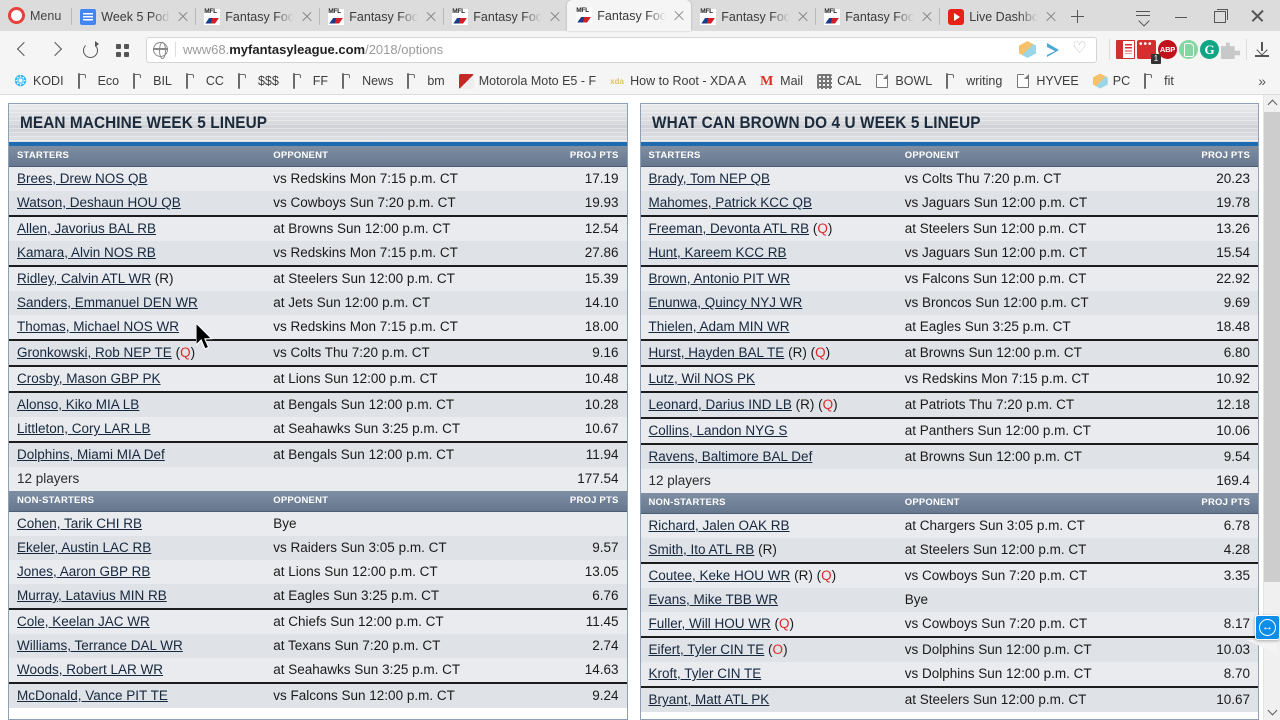 The height and width of the screenshot is (720, 1280). What do you see at coordinates (92, 595) in the screenshot?
I see `player-link: Murray, Latavius MIN RB` at bounding box center [92, 595].